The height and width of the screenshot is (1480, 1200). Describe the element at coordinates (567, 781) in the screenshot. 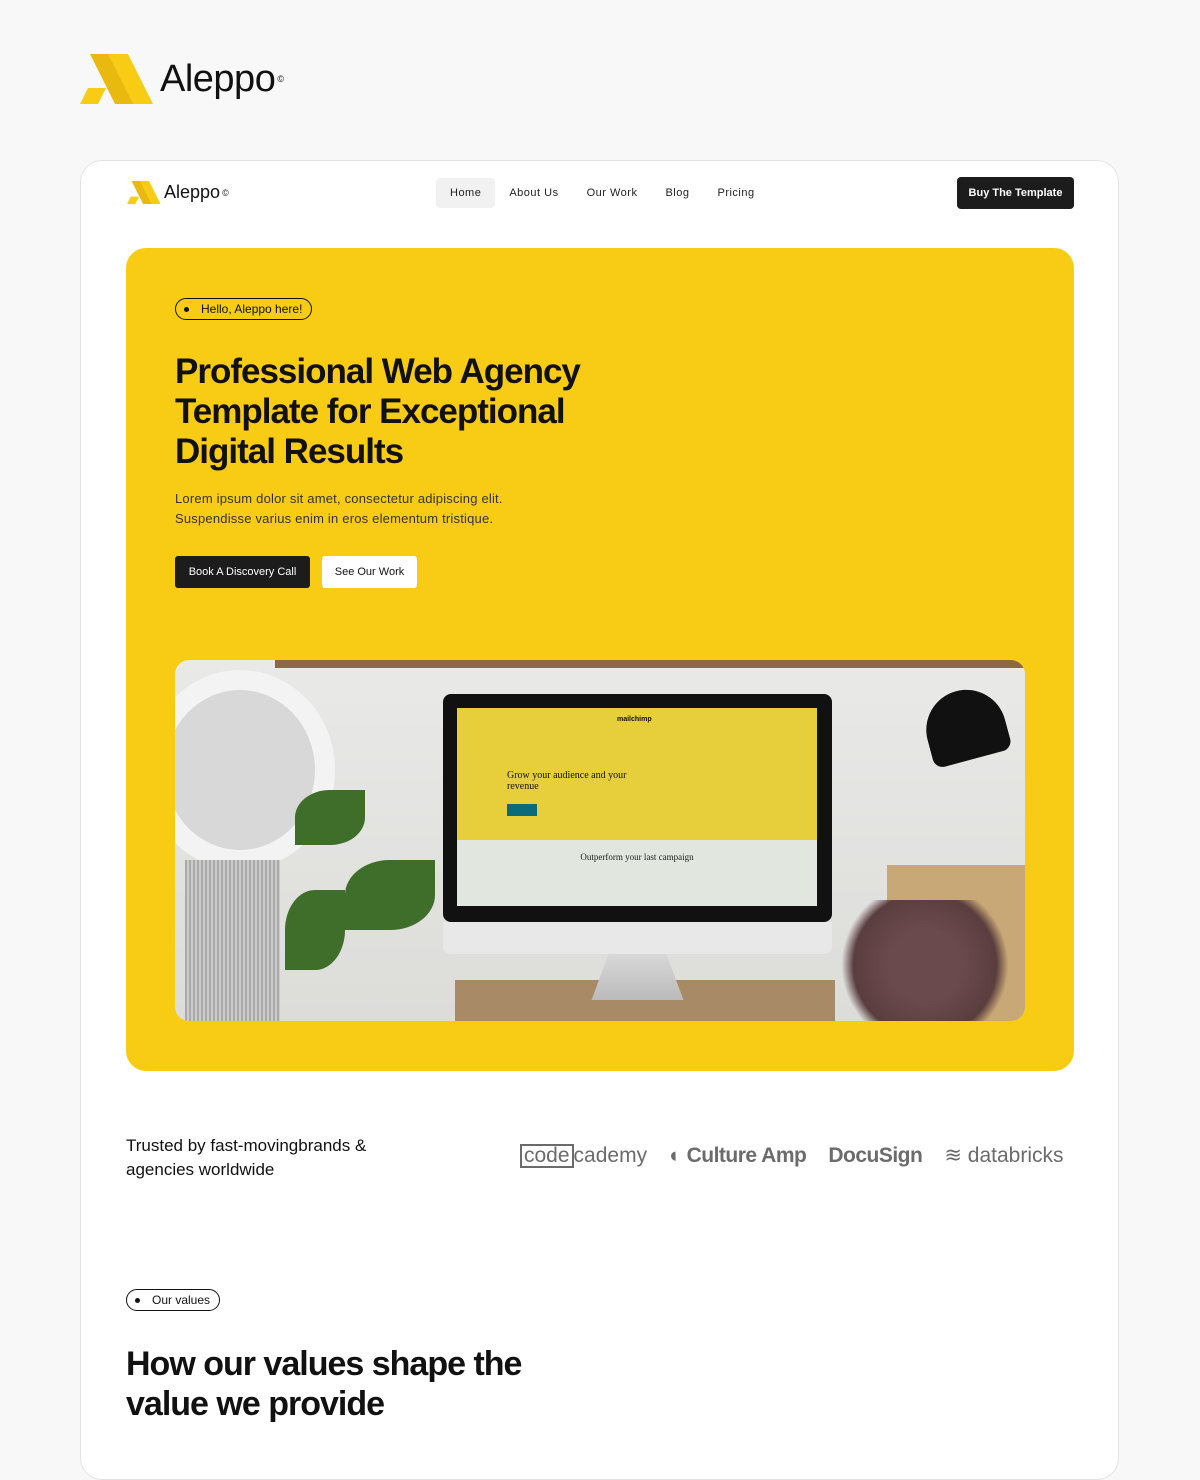

I see `screen-heading: Grow your audience and your revenue` at that location.